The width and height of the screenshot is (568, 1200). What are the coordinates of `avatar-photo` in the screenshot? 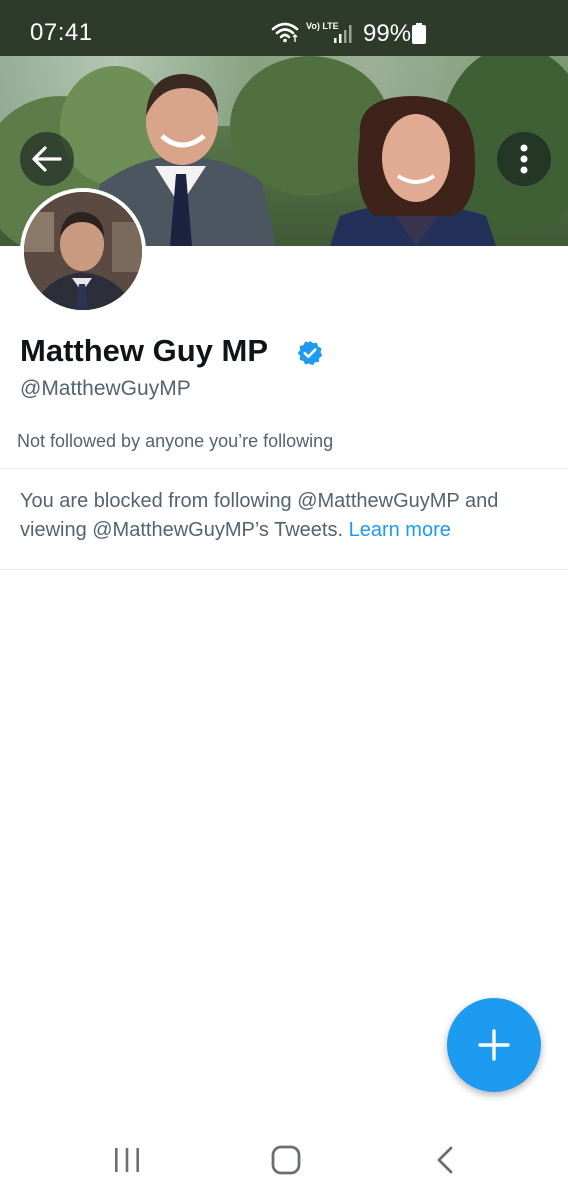 It's located at (83, 251).